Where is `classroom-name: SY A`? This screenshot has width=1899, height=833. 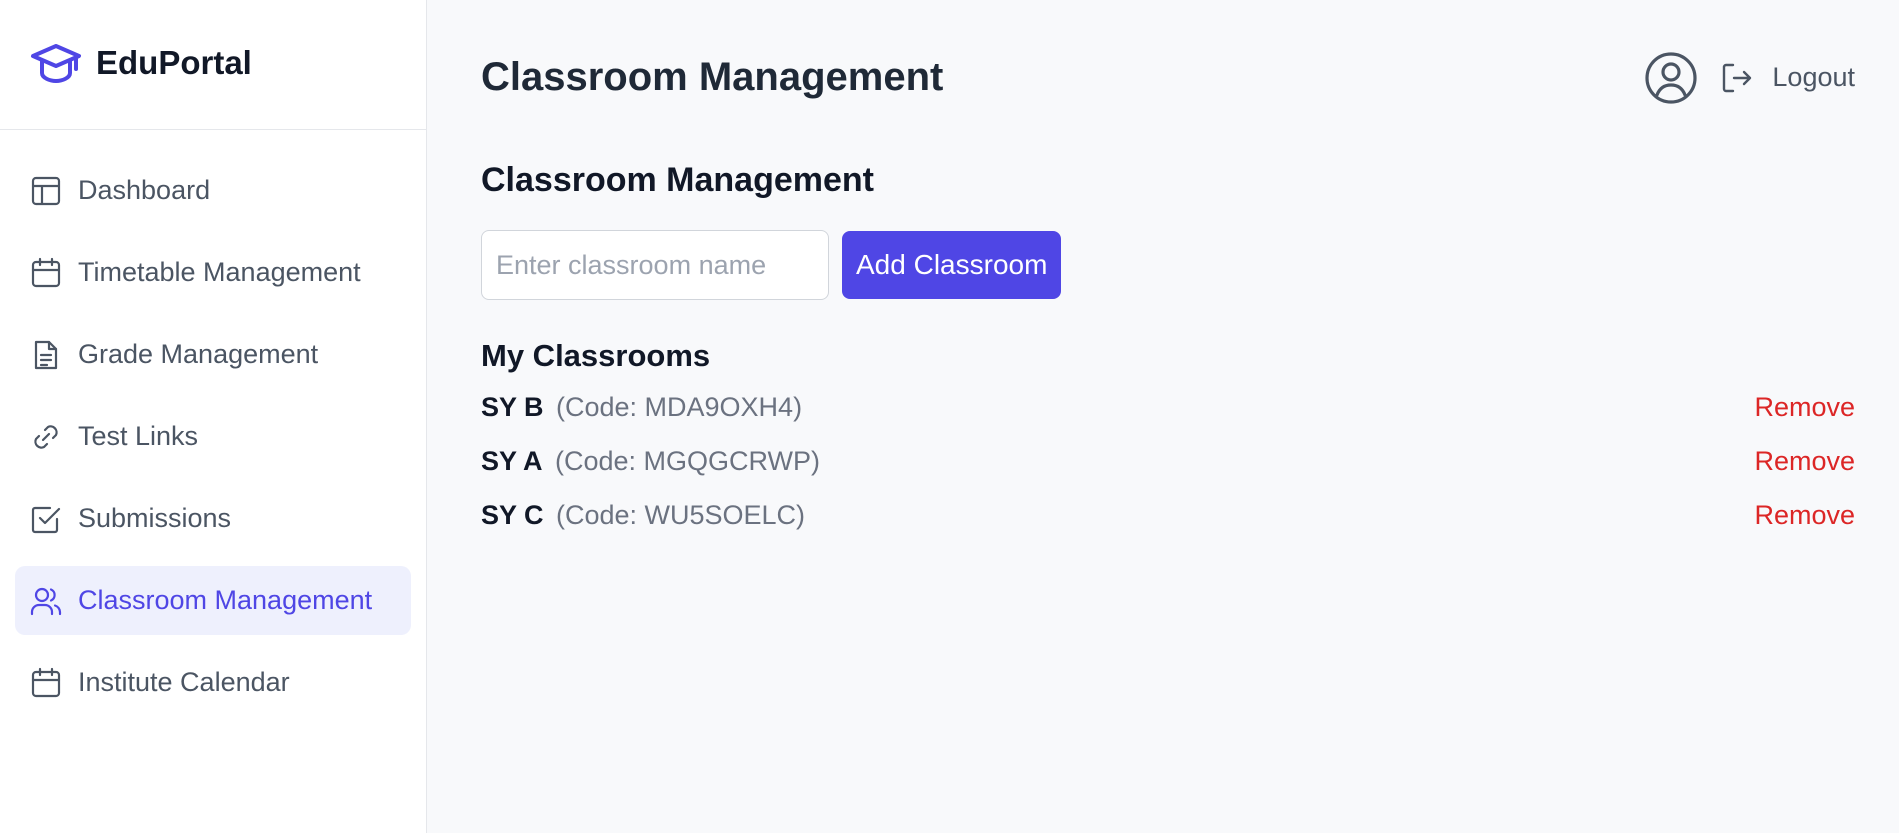
classroom-name: SY A is located at coordinates (512, 460).